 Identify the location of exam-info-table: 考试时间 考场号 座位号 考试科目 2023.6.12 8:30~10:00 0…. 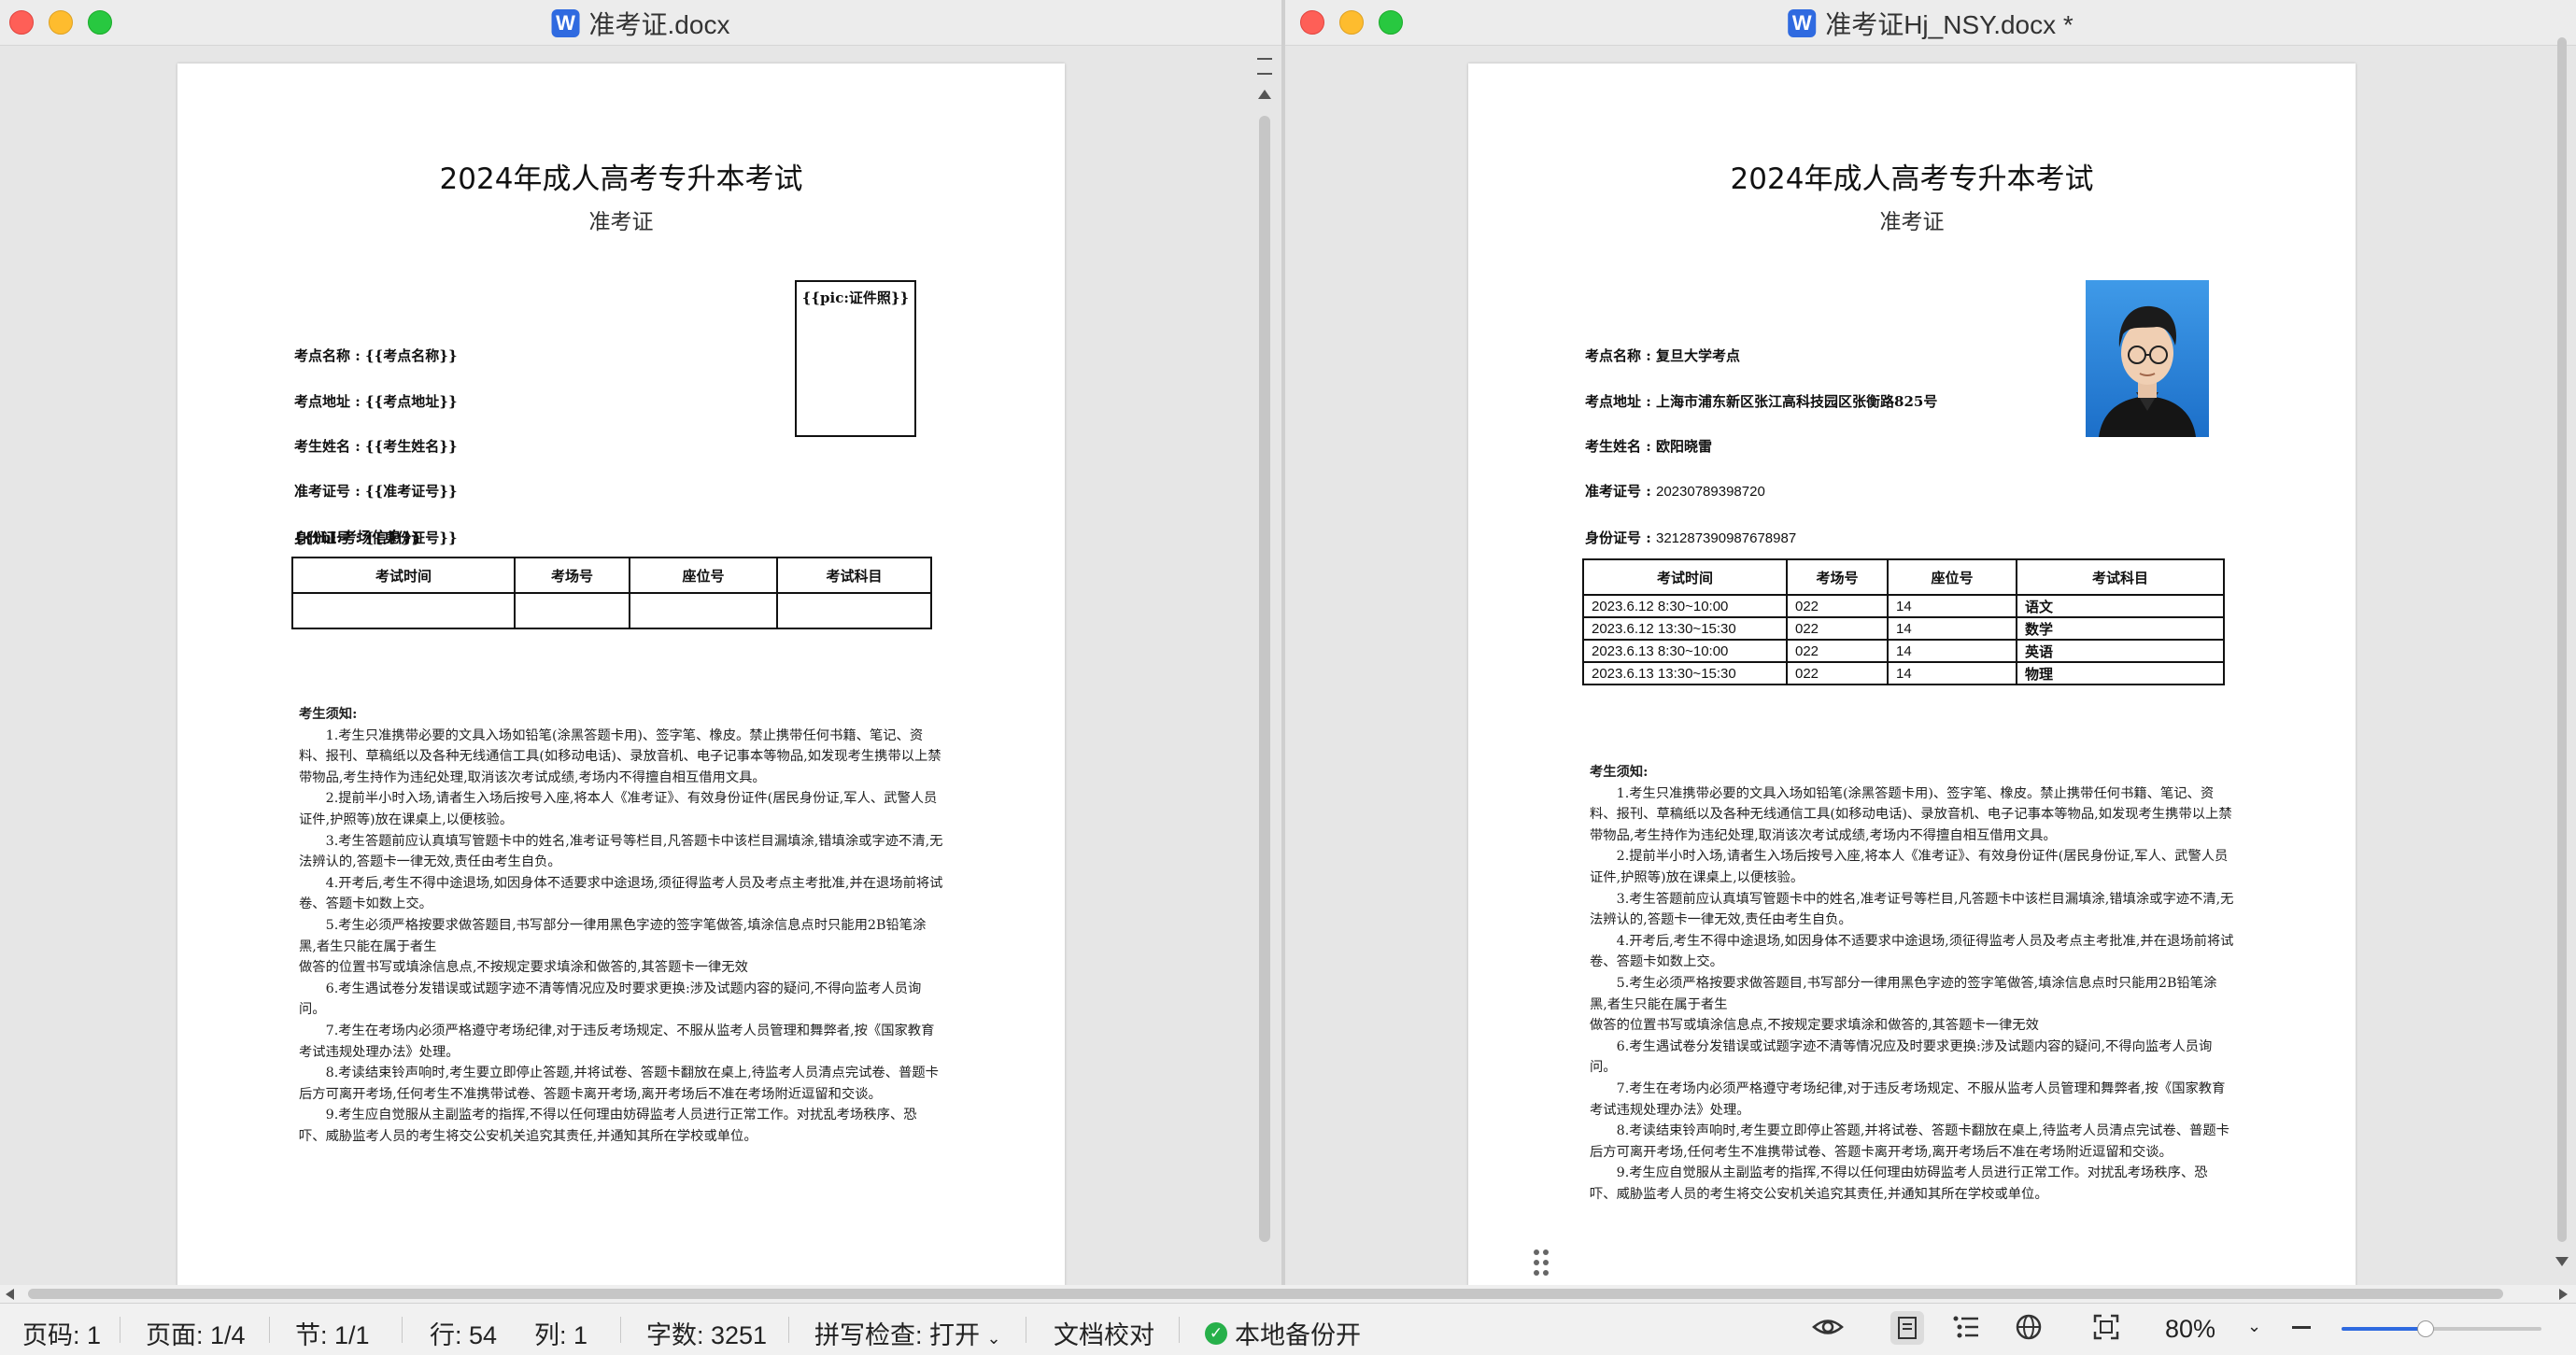
(1903, 621).